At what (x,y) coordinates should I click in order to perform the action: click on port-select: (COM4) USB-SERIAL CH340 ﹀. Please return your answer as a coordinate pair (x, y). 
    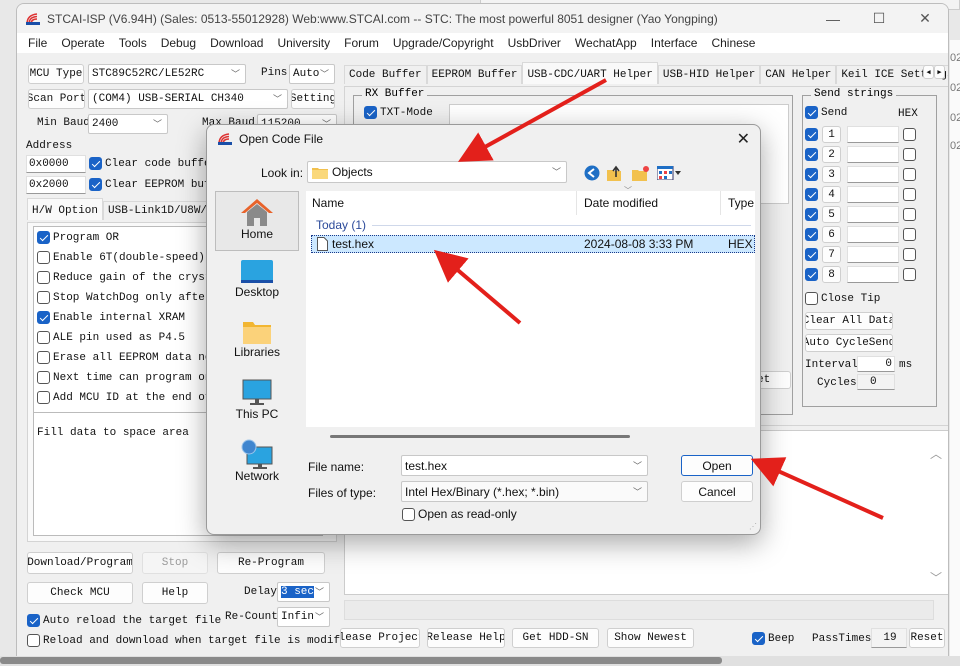
    Looking at the image, I should click on (188, 99).